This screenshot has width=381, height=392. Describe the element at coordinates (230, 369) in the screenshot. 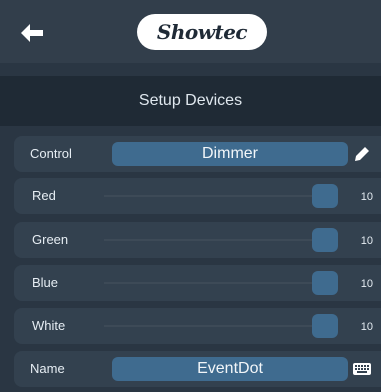

I see `name-input: EventDot` at that location.